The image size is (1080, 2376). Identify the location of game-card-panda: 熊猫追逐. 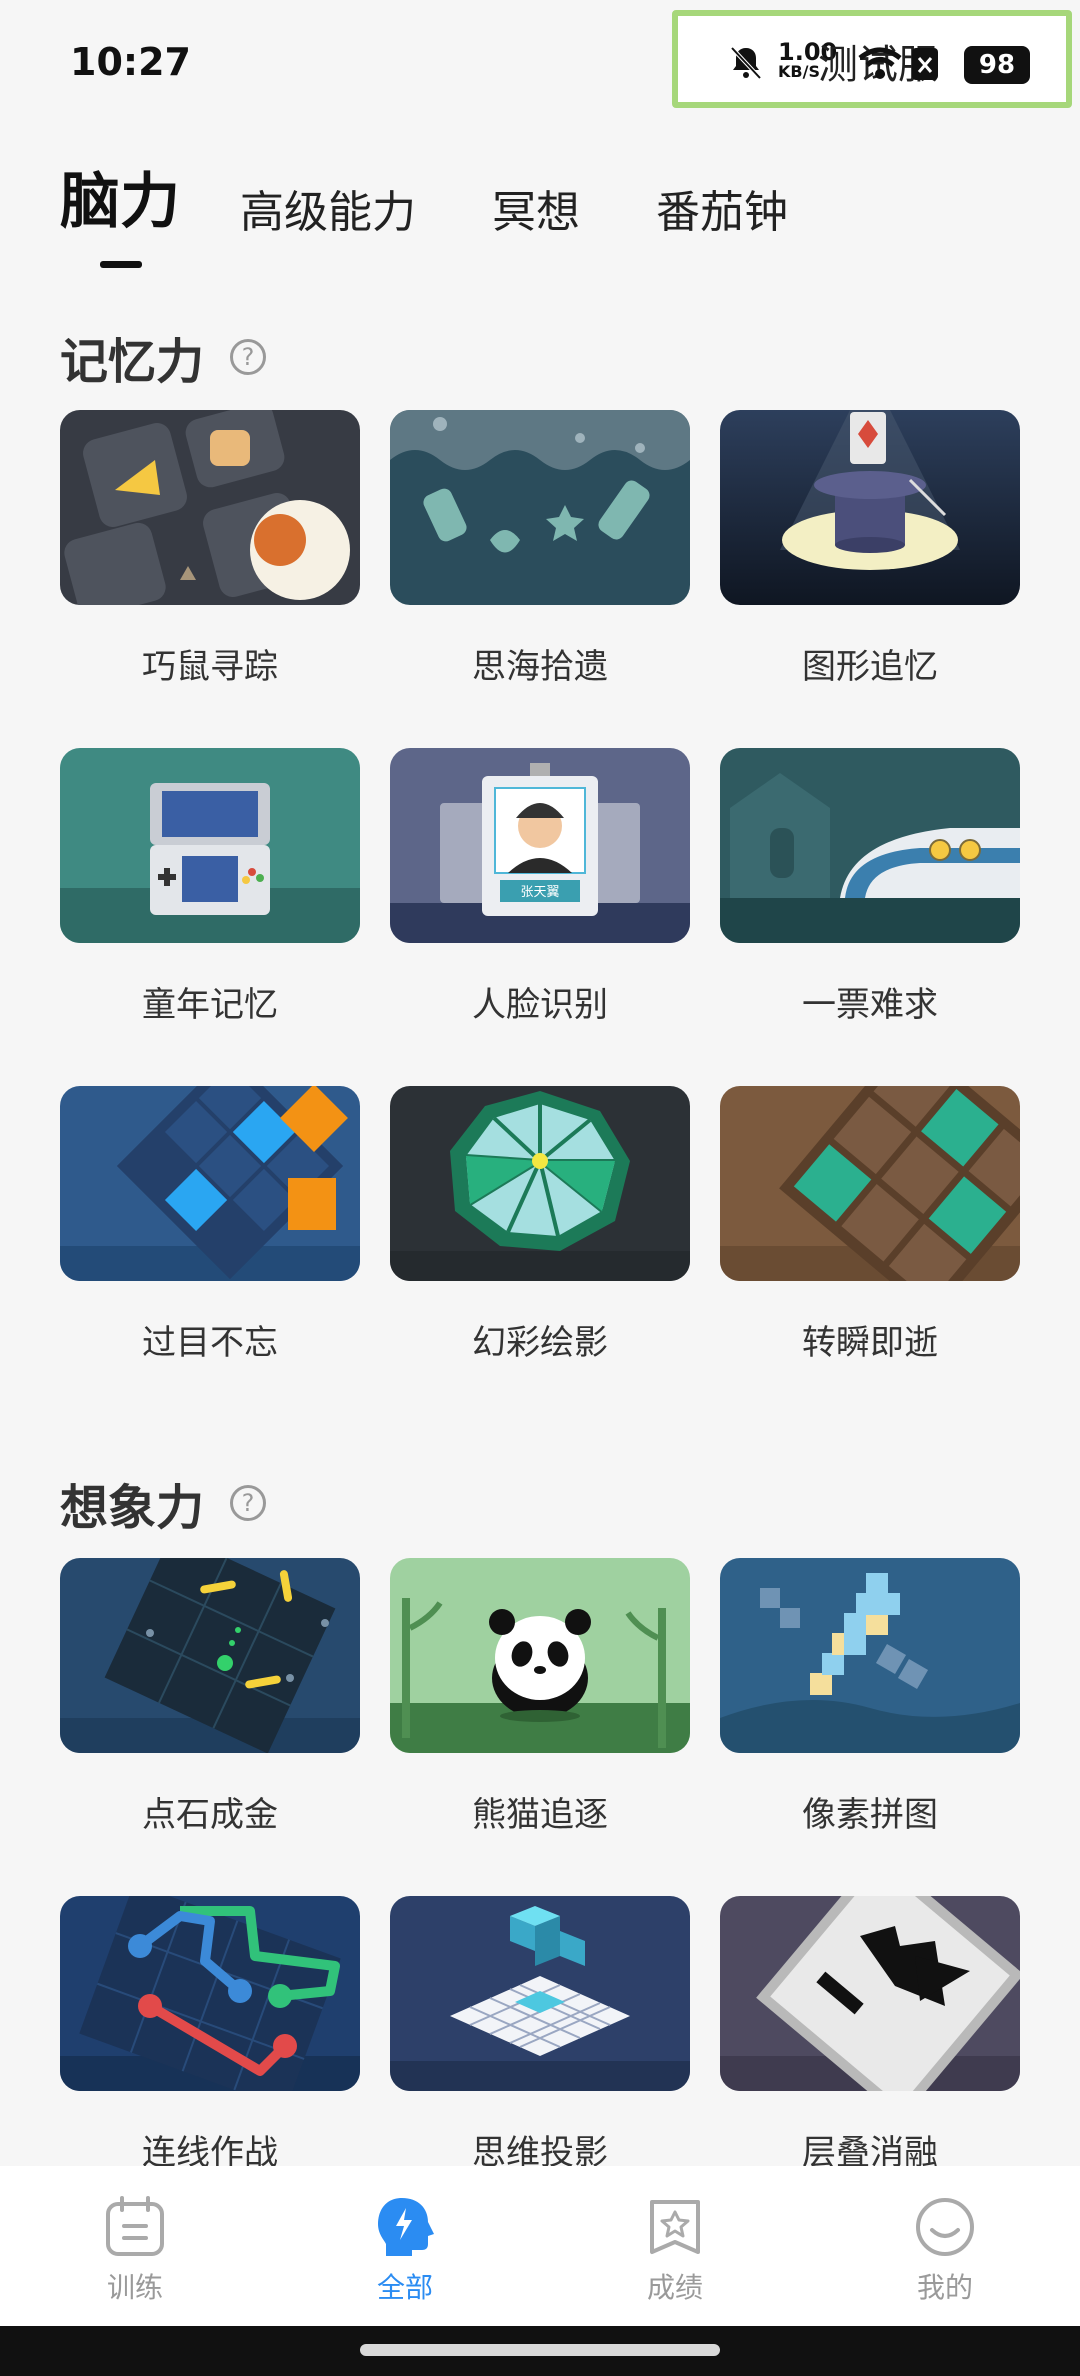
(540, 1697).